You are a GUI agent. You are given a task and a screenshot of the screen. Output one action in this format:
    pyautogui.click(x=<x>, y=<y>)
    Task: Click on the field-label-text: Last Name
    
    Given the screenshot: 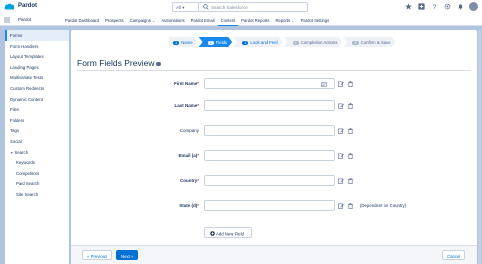 What is the action you would take?
    pyautogui.click(x=186, y=105)
    